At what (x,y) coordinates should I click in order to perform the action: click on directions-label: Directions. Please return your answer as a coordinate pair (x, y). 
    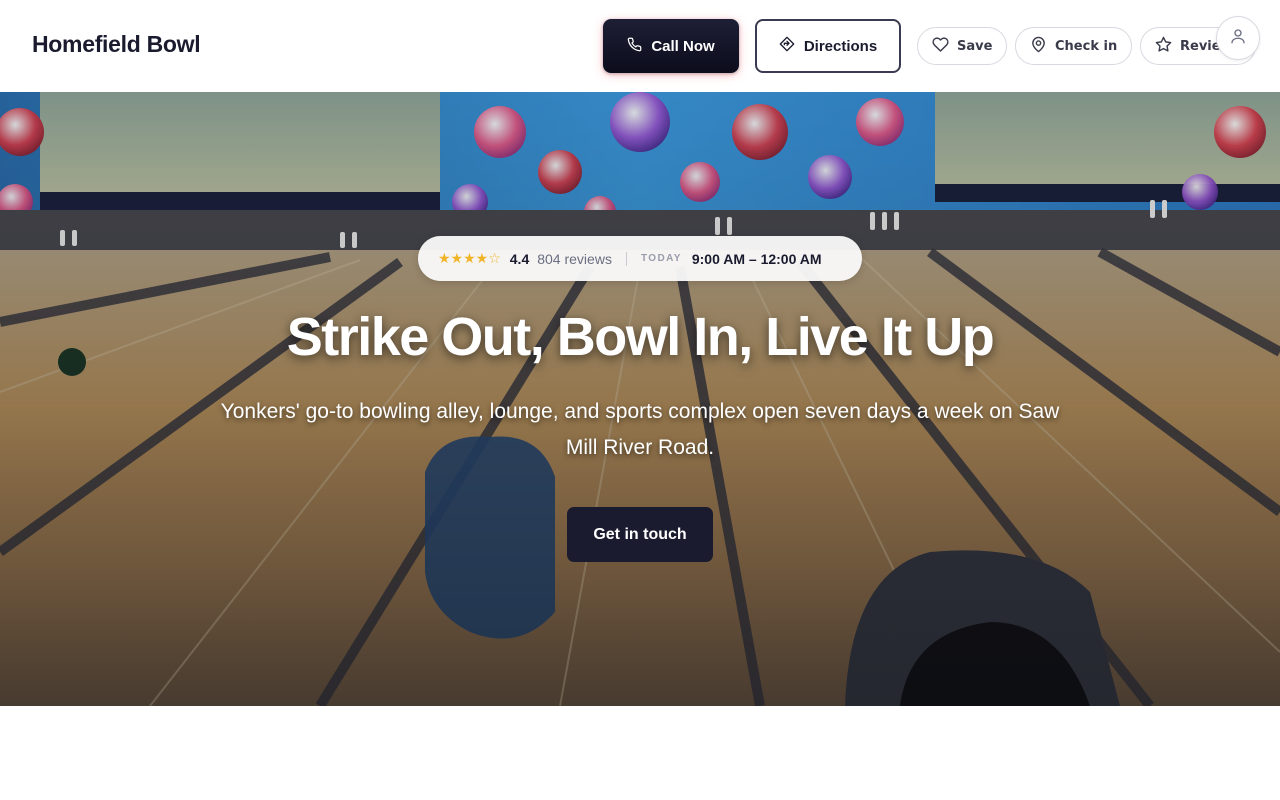
    Looking at the image, I should click on (840, 46).